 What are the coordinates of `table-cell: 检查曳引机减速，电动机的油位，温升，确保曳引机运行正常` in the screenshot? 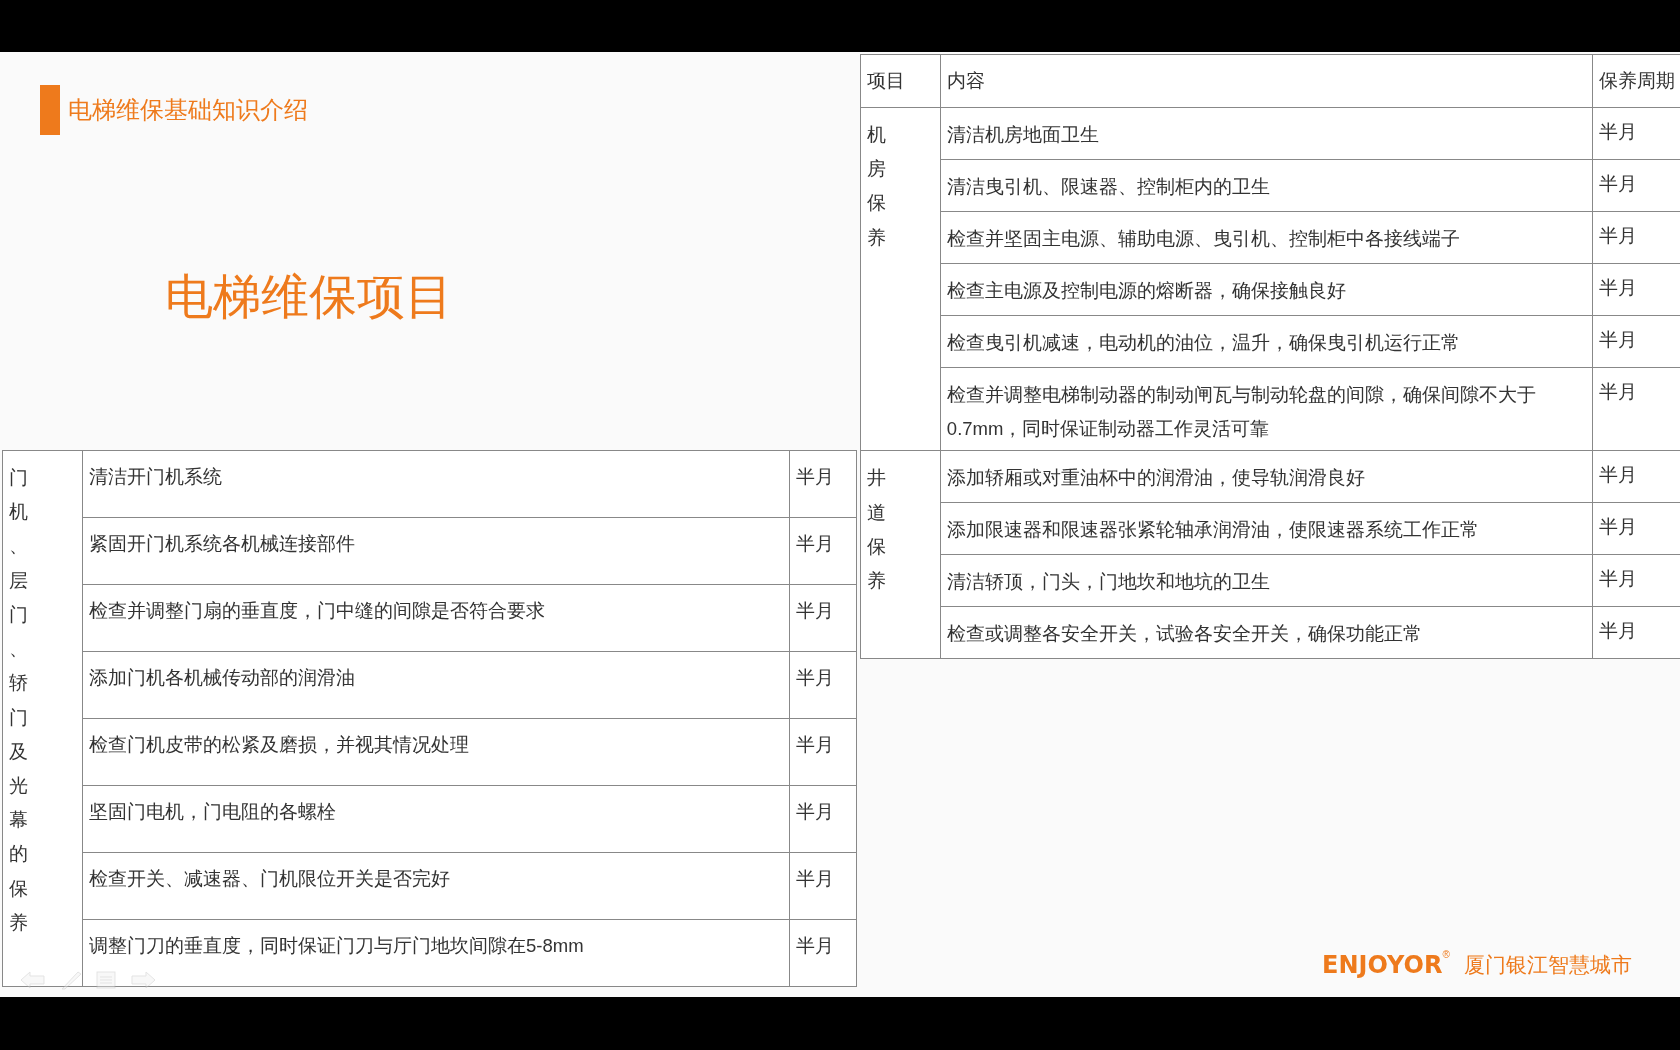 It's located at (1266, 341).